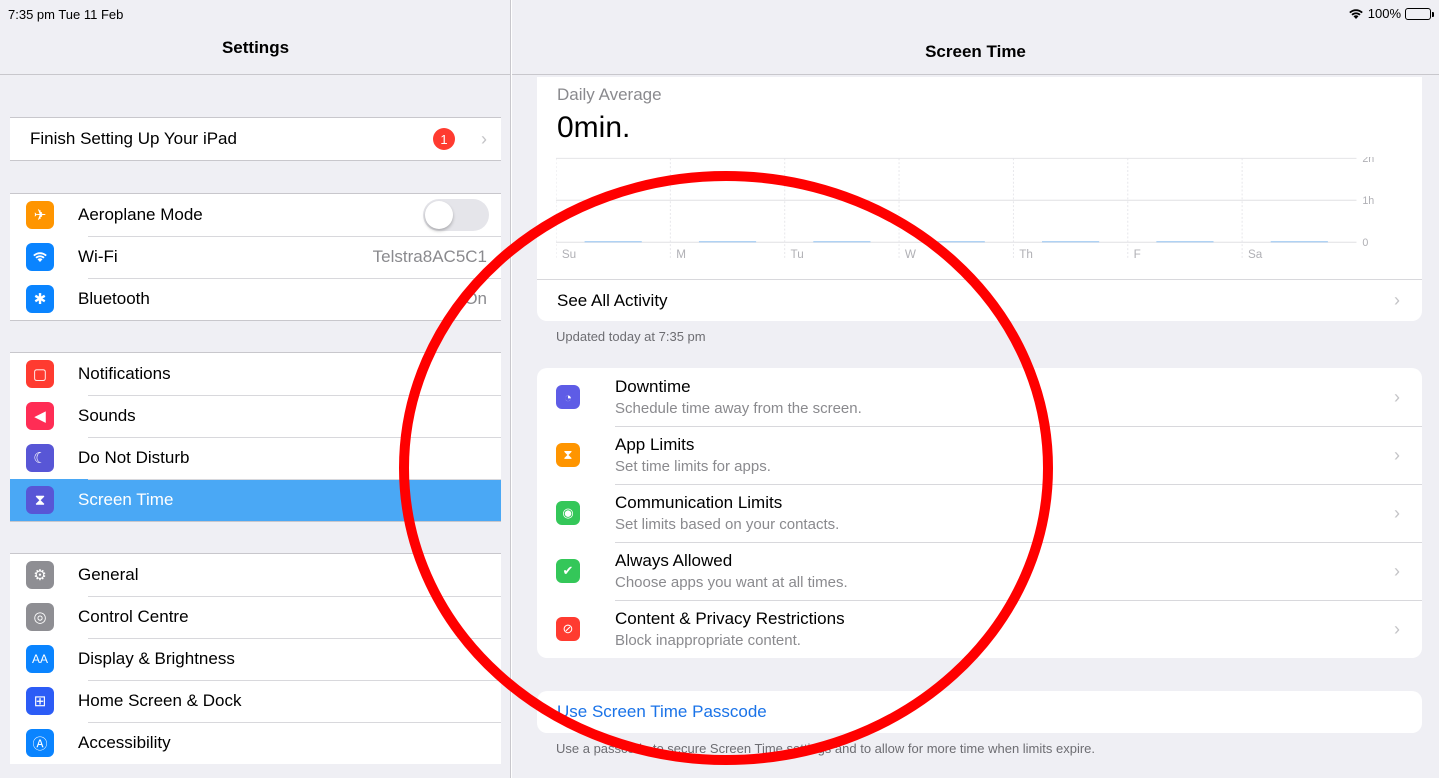 The height and width of the screenshot is (778, 1439). What do you see at coordinates (568, 397) in the screenshot?
I see `downtime-icon: ◔` at bounding box center [568, 397].